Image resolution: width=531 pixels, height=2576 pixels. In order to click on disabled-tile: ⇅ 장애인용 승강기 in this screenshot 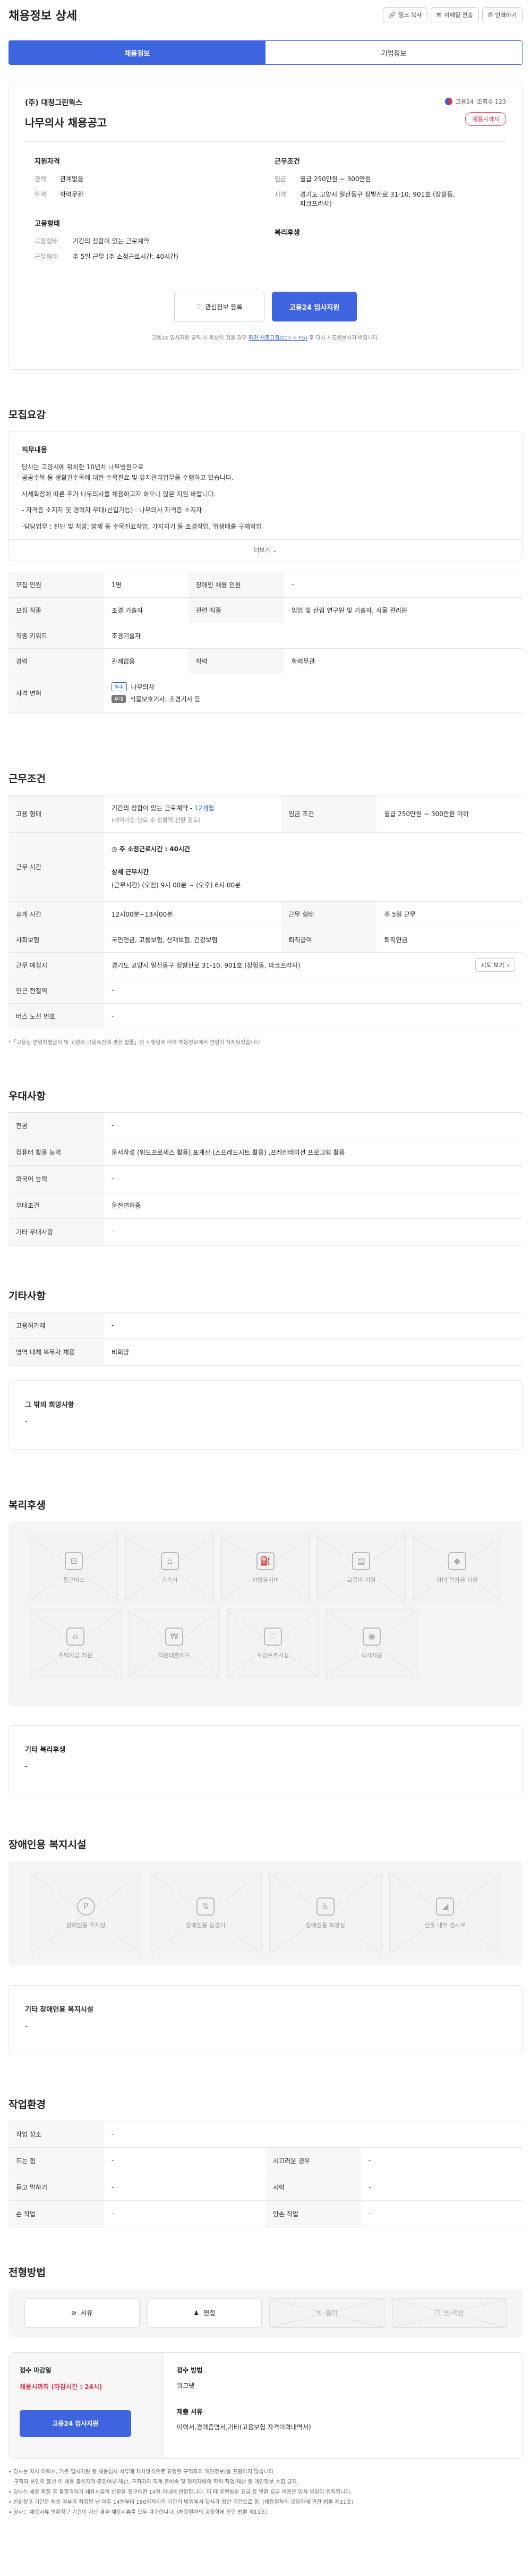, I will do `click(205, 1913)`.